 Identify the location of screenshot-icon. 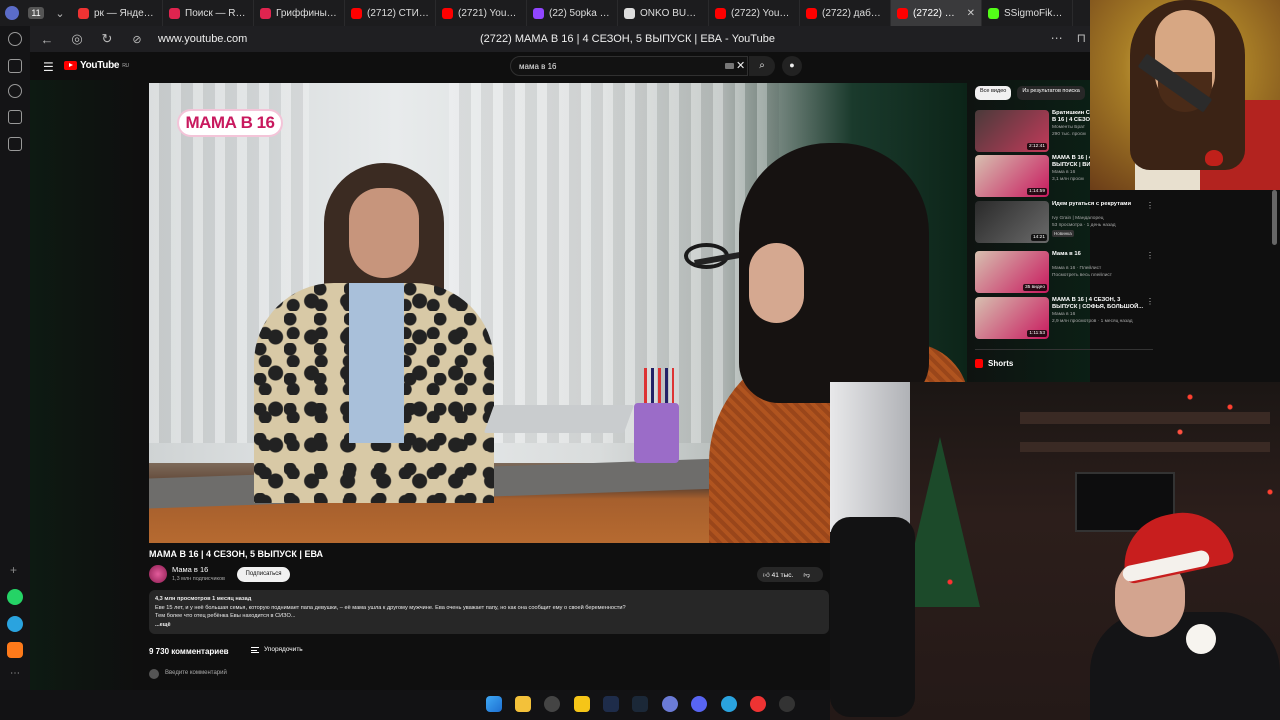
(15, 144).